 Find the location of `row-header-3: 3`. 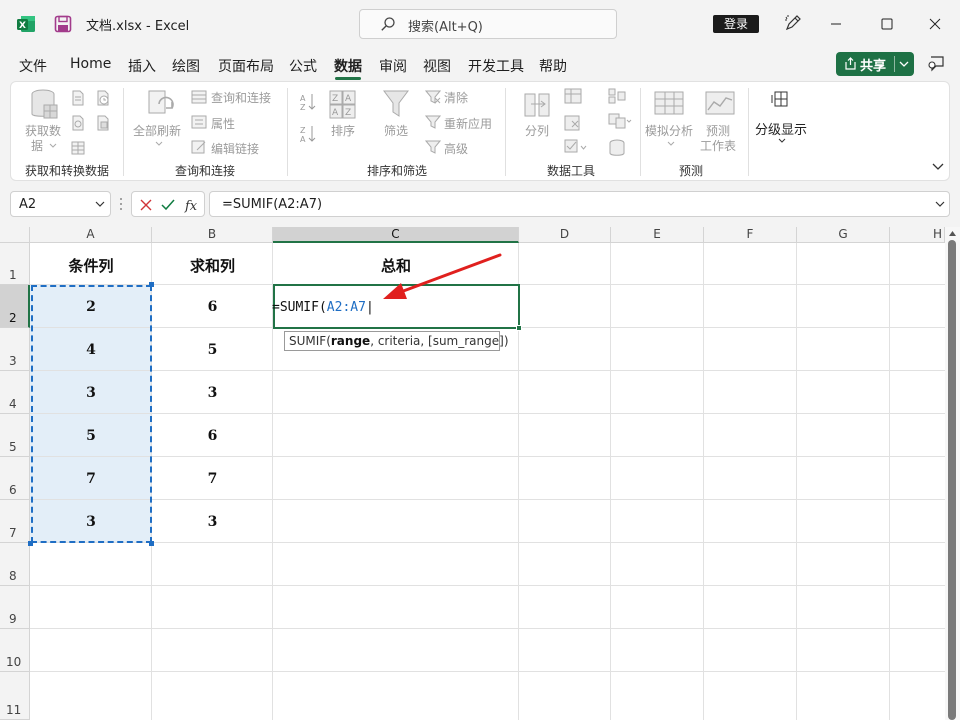

row-header-3: 3 is located at coordinates (15, 349).